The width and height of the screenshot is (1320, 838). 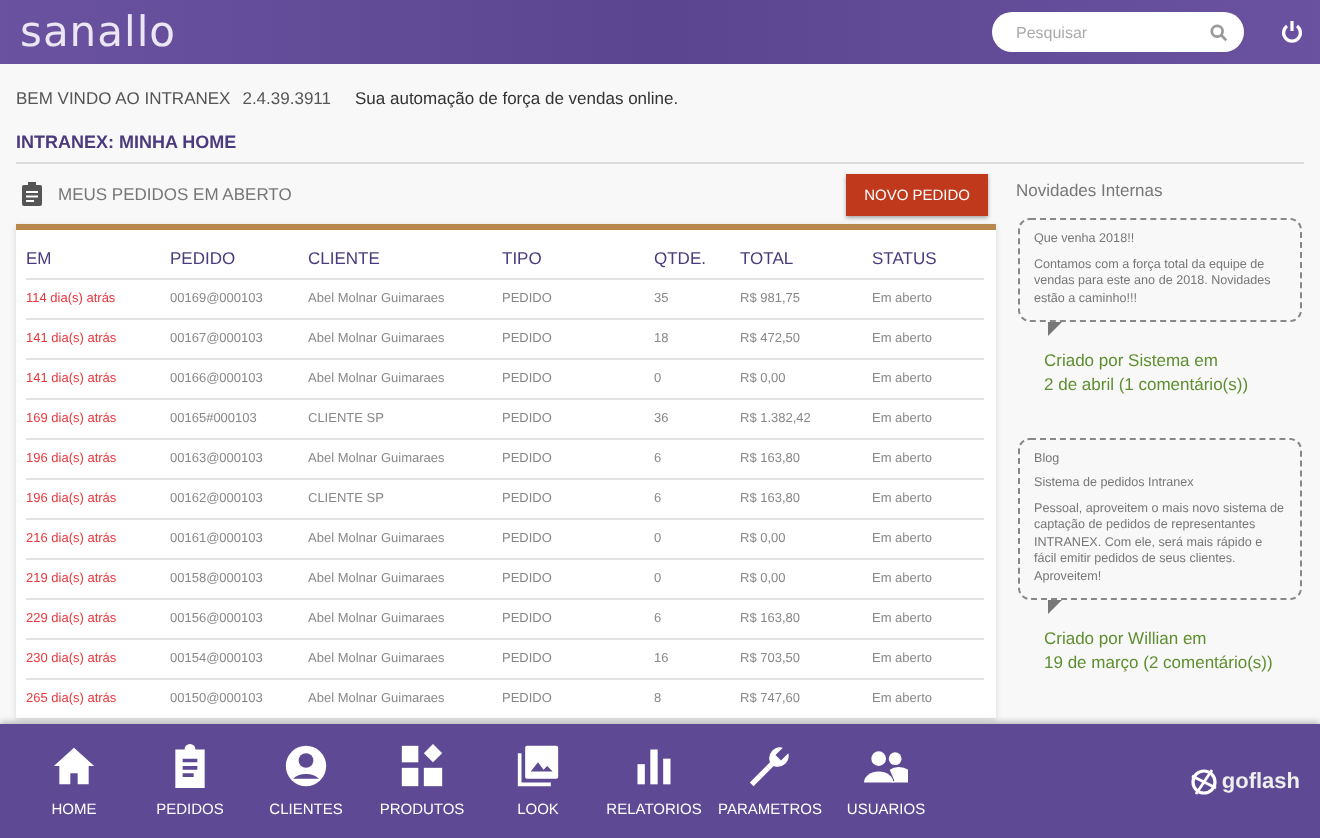 I want to click on post-date: 2 de abril (1 comentário(s)), so click(x=1147, y=385).